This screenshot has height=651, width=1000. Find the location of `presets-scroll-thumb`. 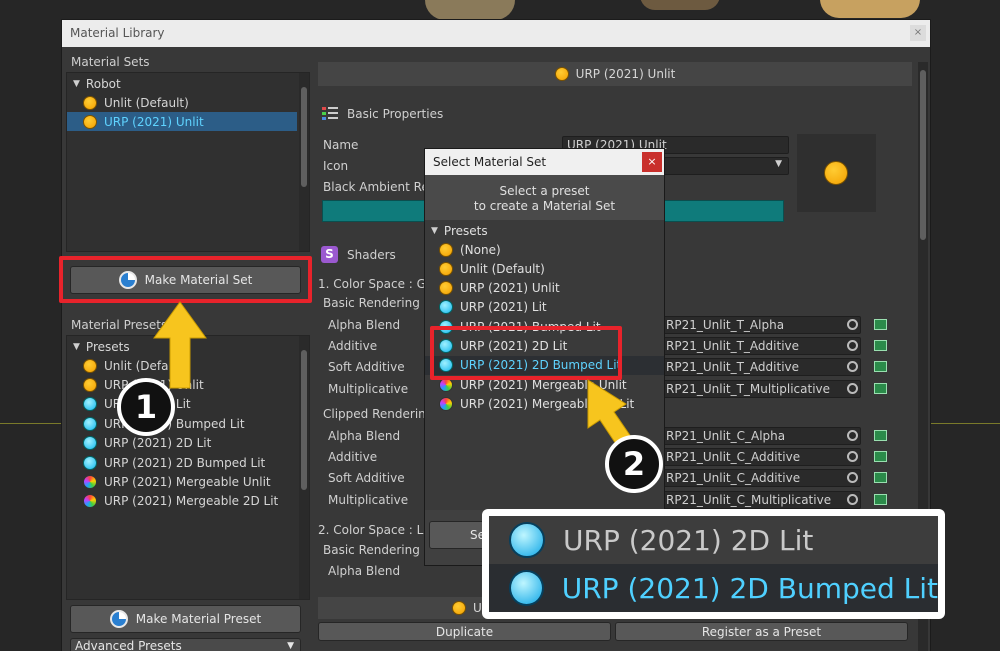

presets-scroll-thumb is located at coordinates (304, 420).